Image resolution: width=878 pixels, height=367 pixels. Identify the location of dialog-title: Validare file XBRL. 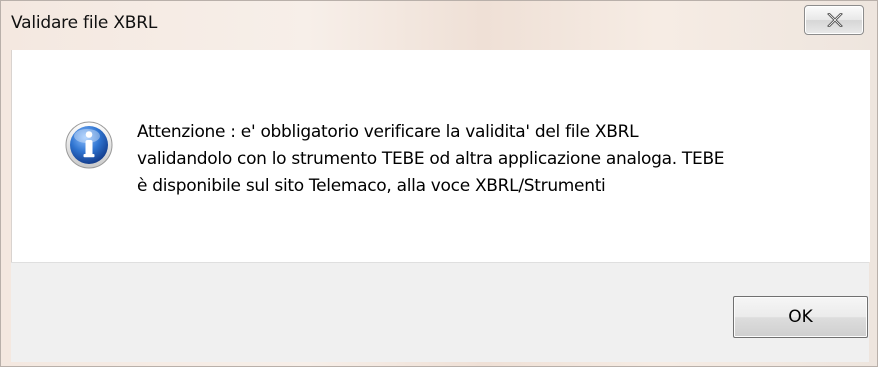
(84, 23).